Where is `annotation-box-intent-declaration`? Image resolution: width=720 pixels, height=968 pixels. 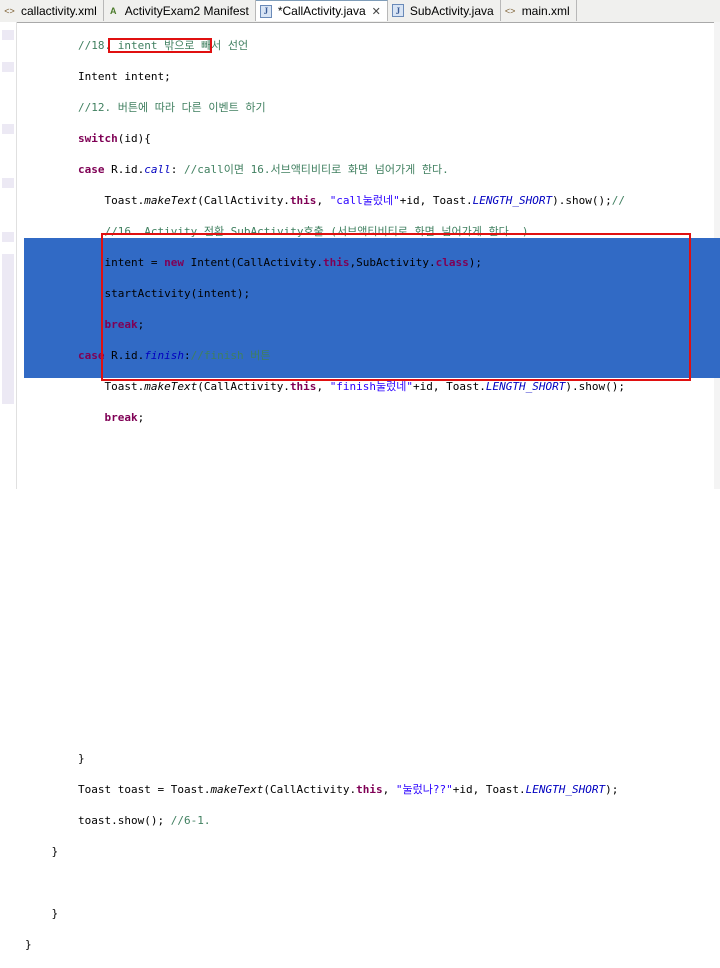 annotation-box-intent-declaration is located at coordinates (160, 45).